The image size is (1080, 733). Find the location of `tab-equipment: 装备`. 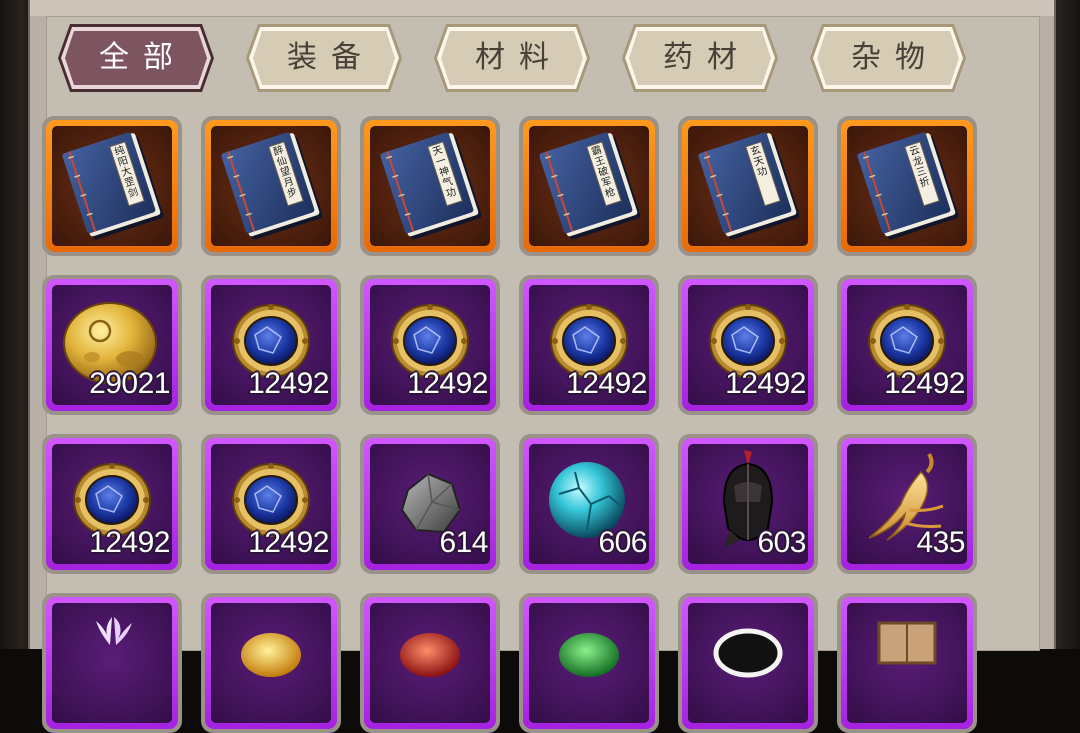

tab-equipment: 装备 is located at coordinates (324, 58).